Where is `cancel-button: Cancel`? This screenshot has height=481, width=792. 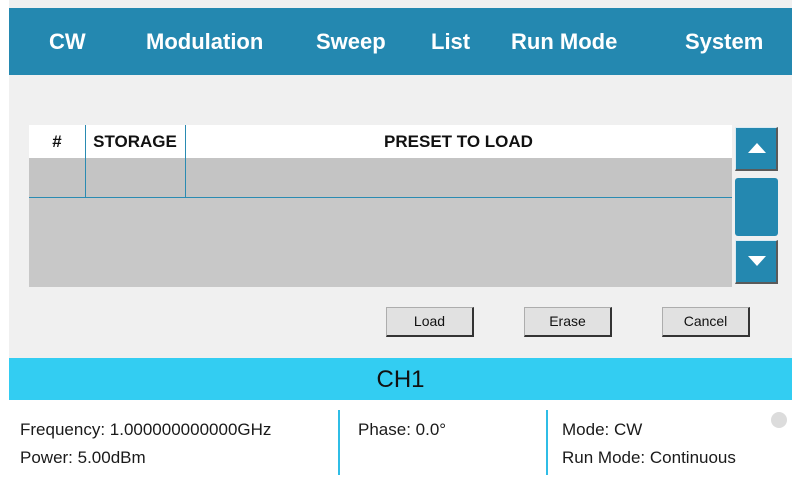 cancel-button: Cancel is located at coordinates (706, 322).